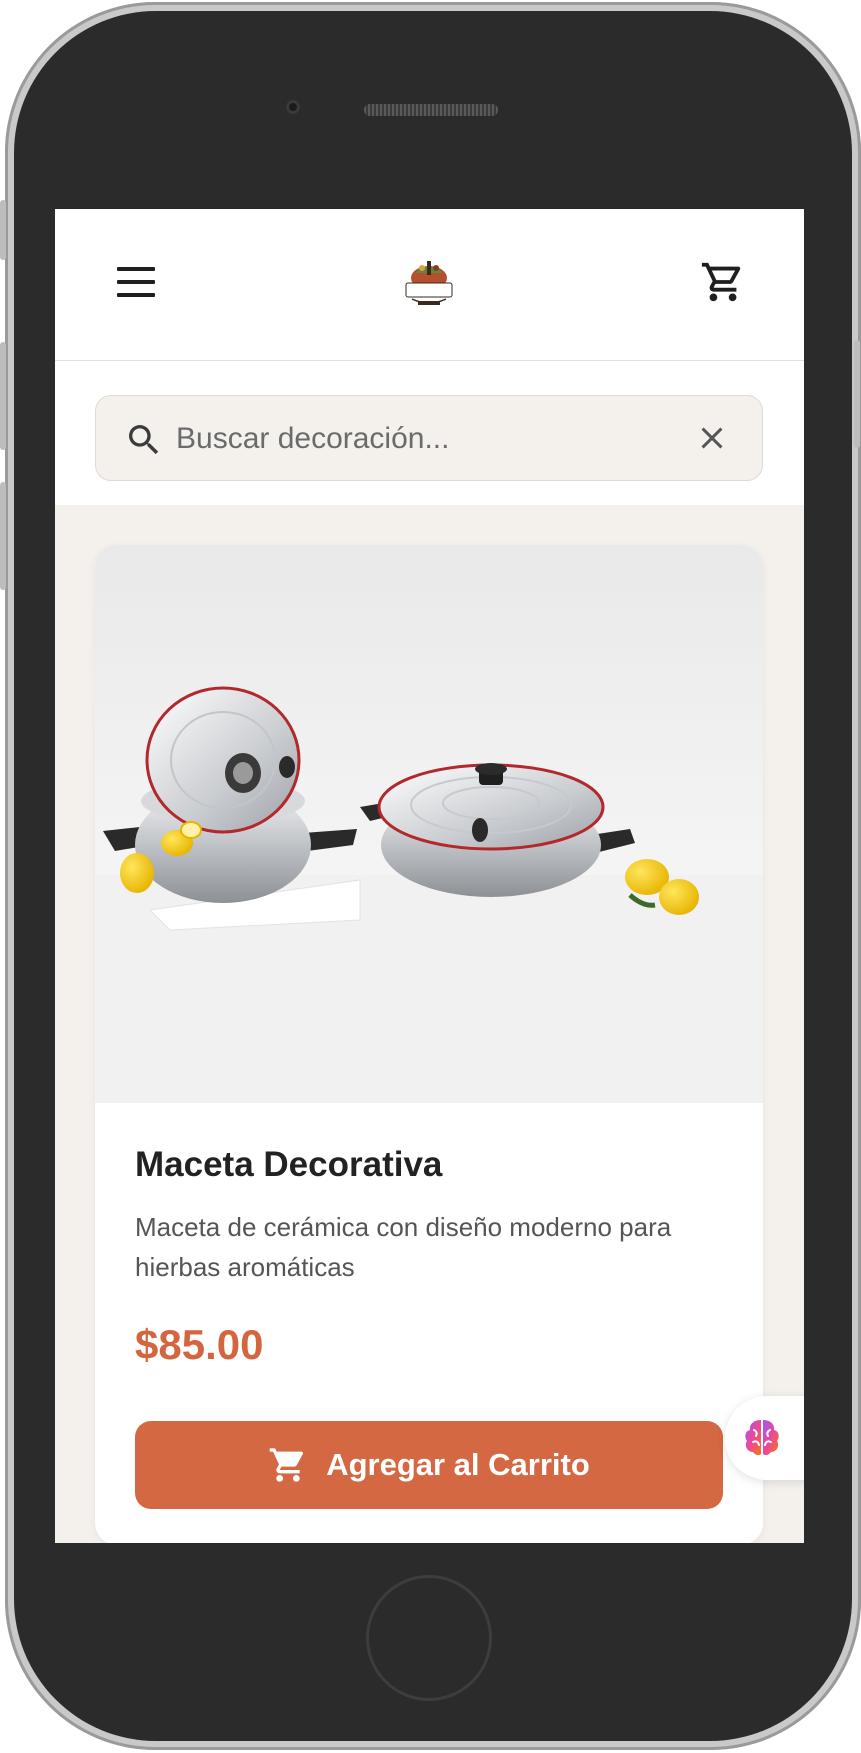 This screenshot has width=861, height=1753. Describe the element at coordinates (136, 282) in the screenshot. I see `hamburger-menu-icon` at that location.